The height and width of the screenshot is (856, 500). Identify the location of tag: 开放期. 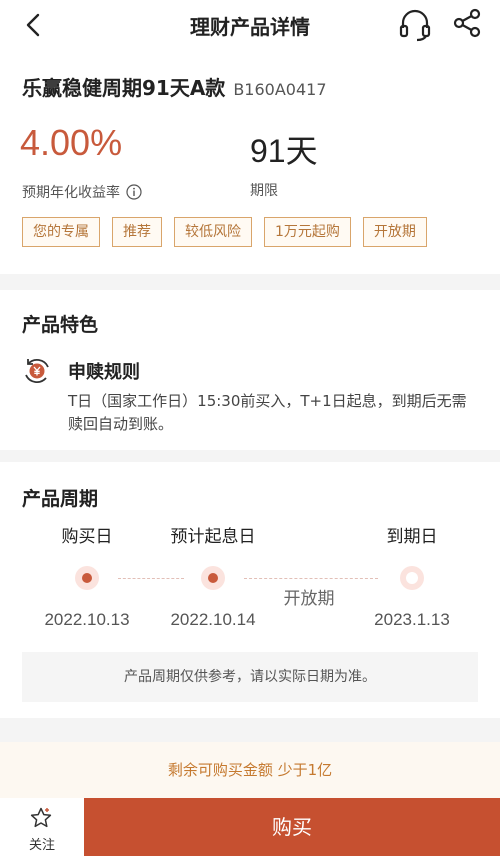
(394, 232).